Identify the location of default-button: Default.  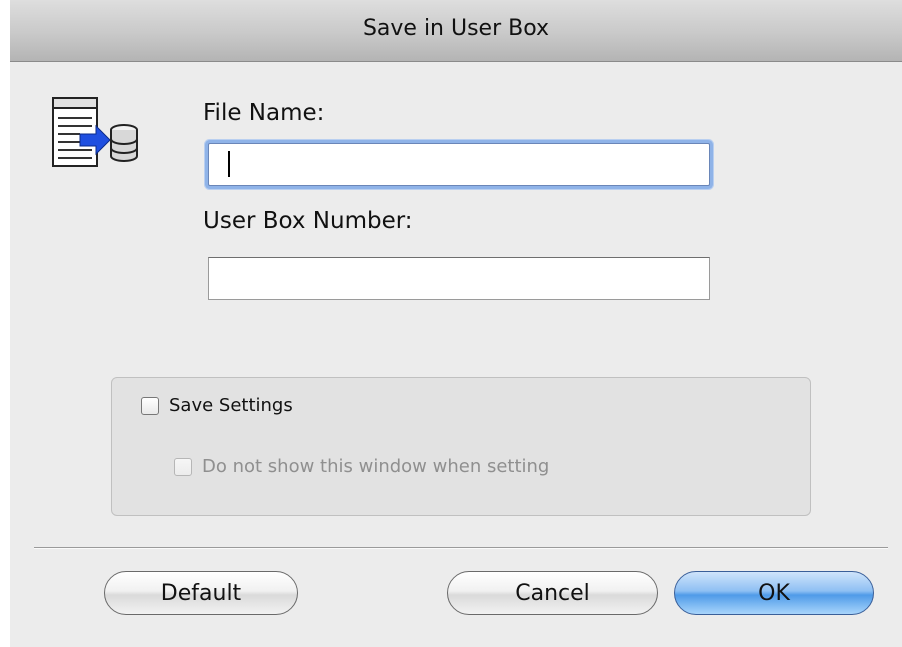
(201, 593).